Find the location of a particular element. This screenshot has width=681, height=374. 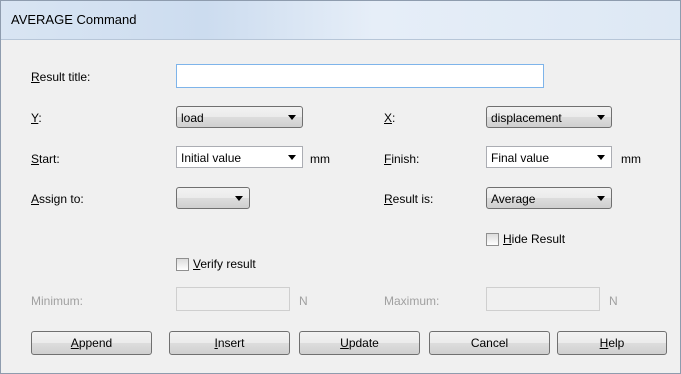

hide-result-checkbox: Hide Result is located at coordinates (525, 239).